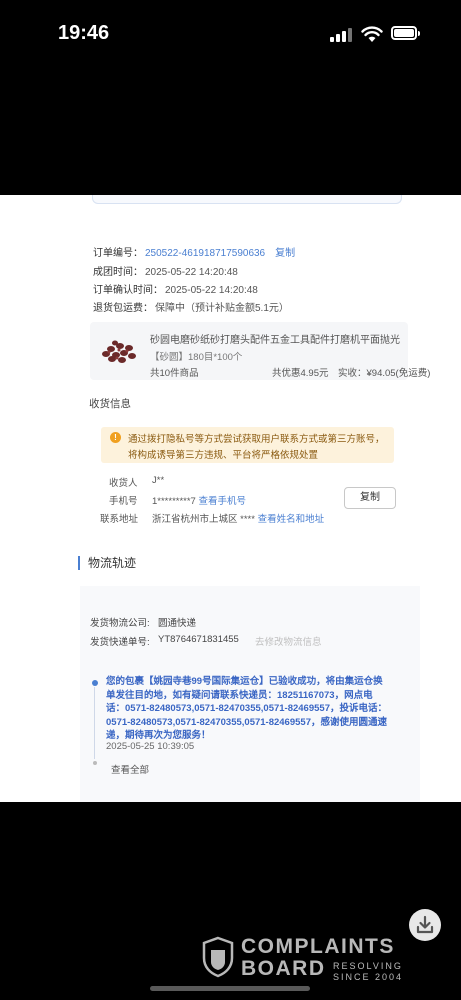  I want to click on logistics-company-value: 圆通快递, so click(177, 623).